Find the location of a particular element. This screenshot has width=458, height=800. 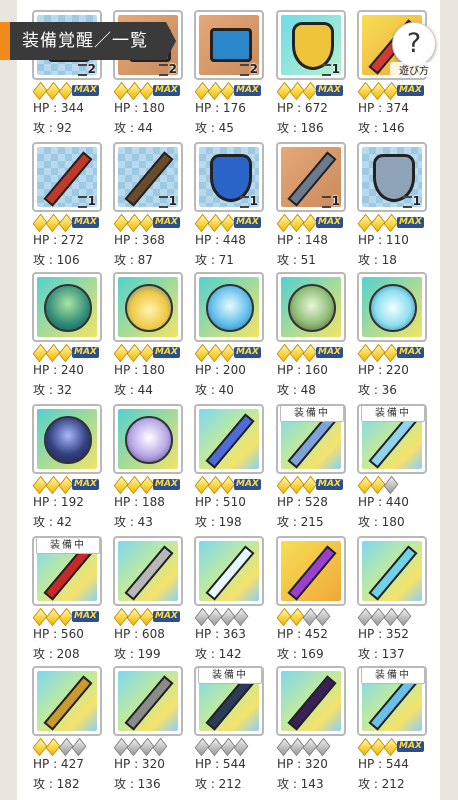

hp-stat: HP : 148 is located at coordinates (302, 240).